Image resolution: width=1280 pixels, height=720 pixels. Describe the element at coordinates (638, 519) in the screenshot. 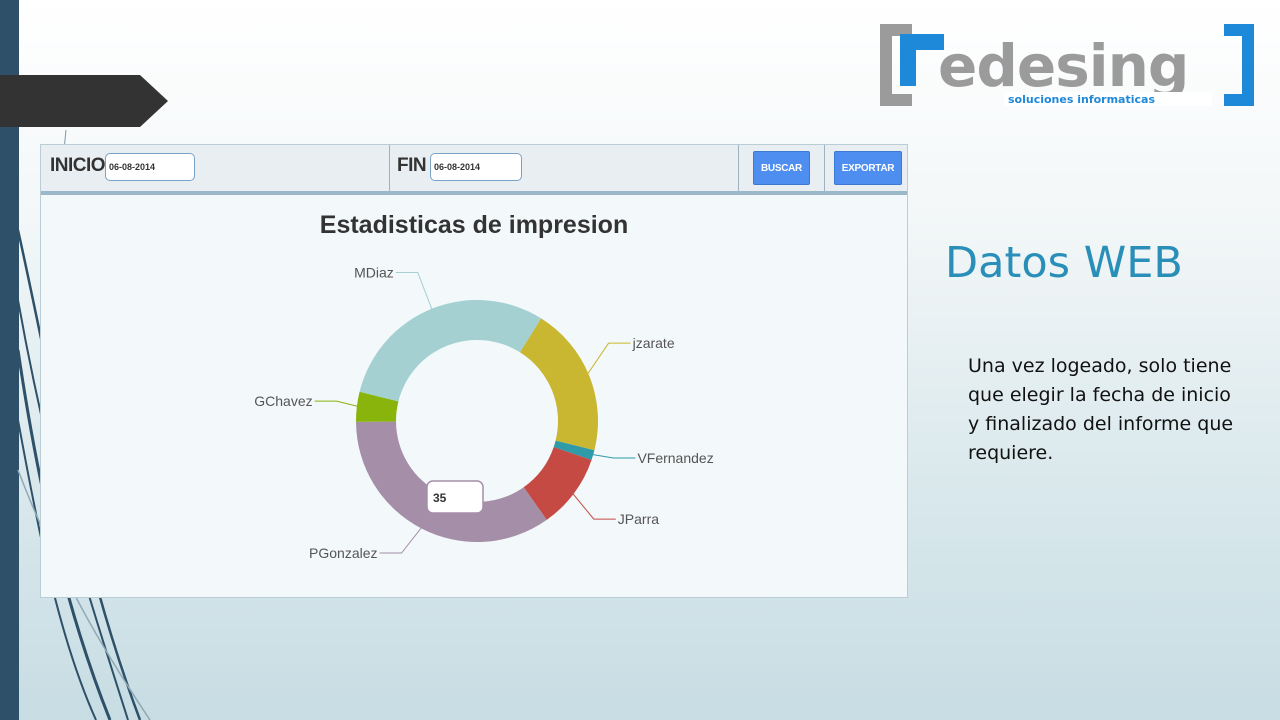

I see `slice-label-jparra: JParra` at that location.